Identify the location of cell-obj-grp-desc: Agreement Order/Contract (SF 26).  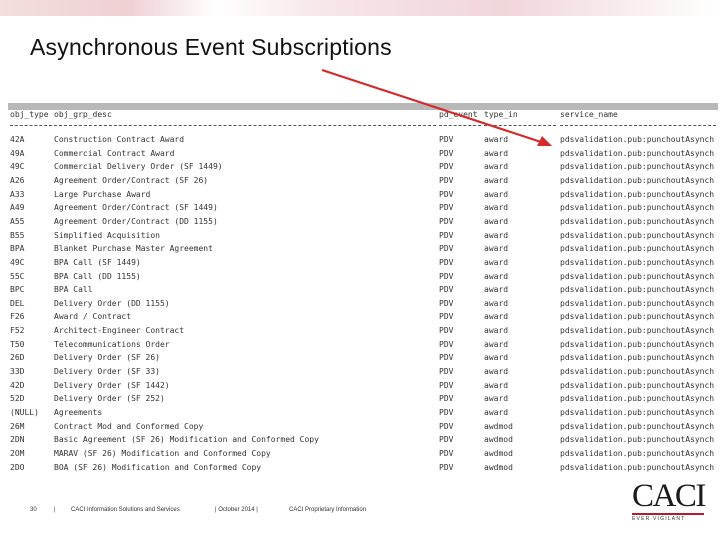
(131, 180).